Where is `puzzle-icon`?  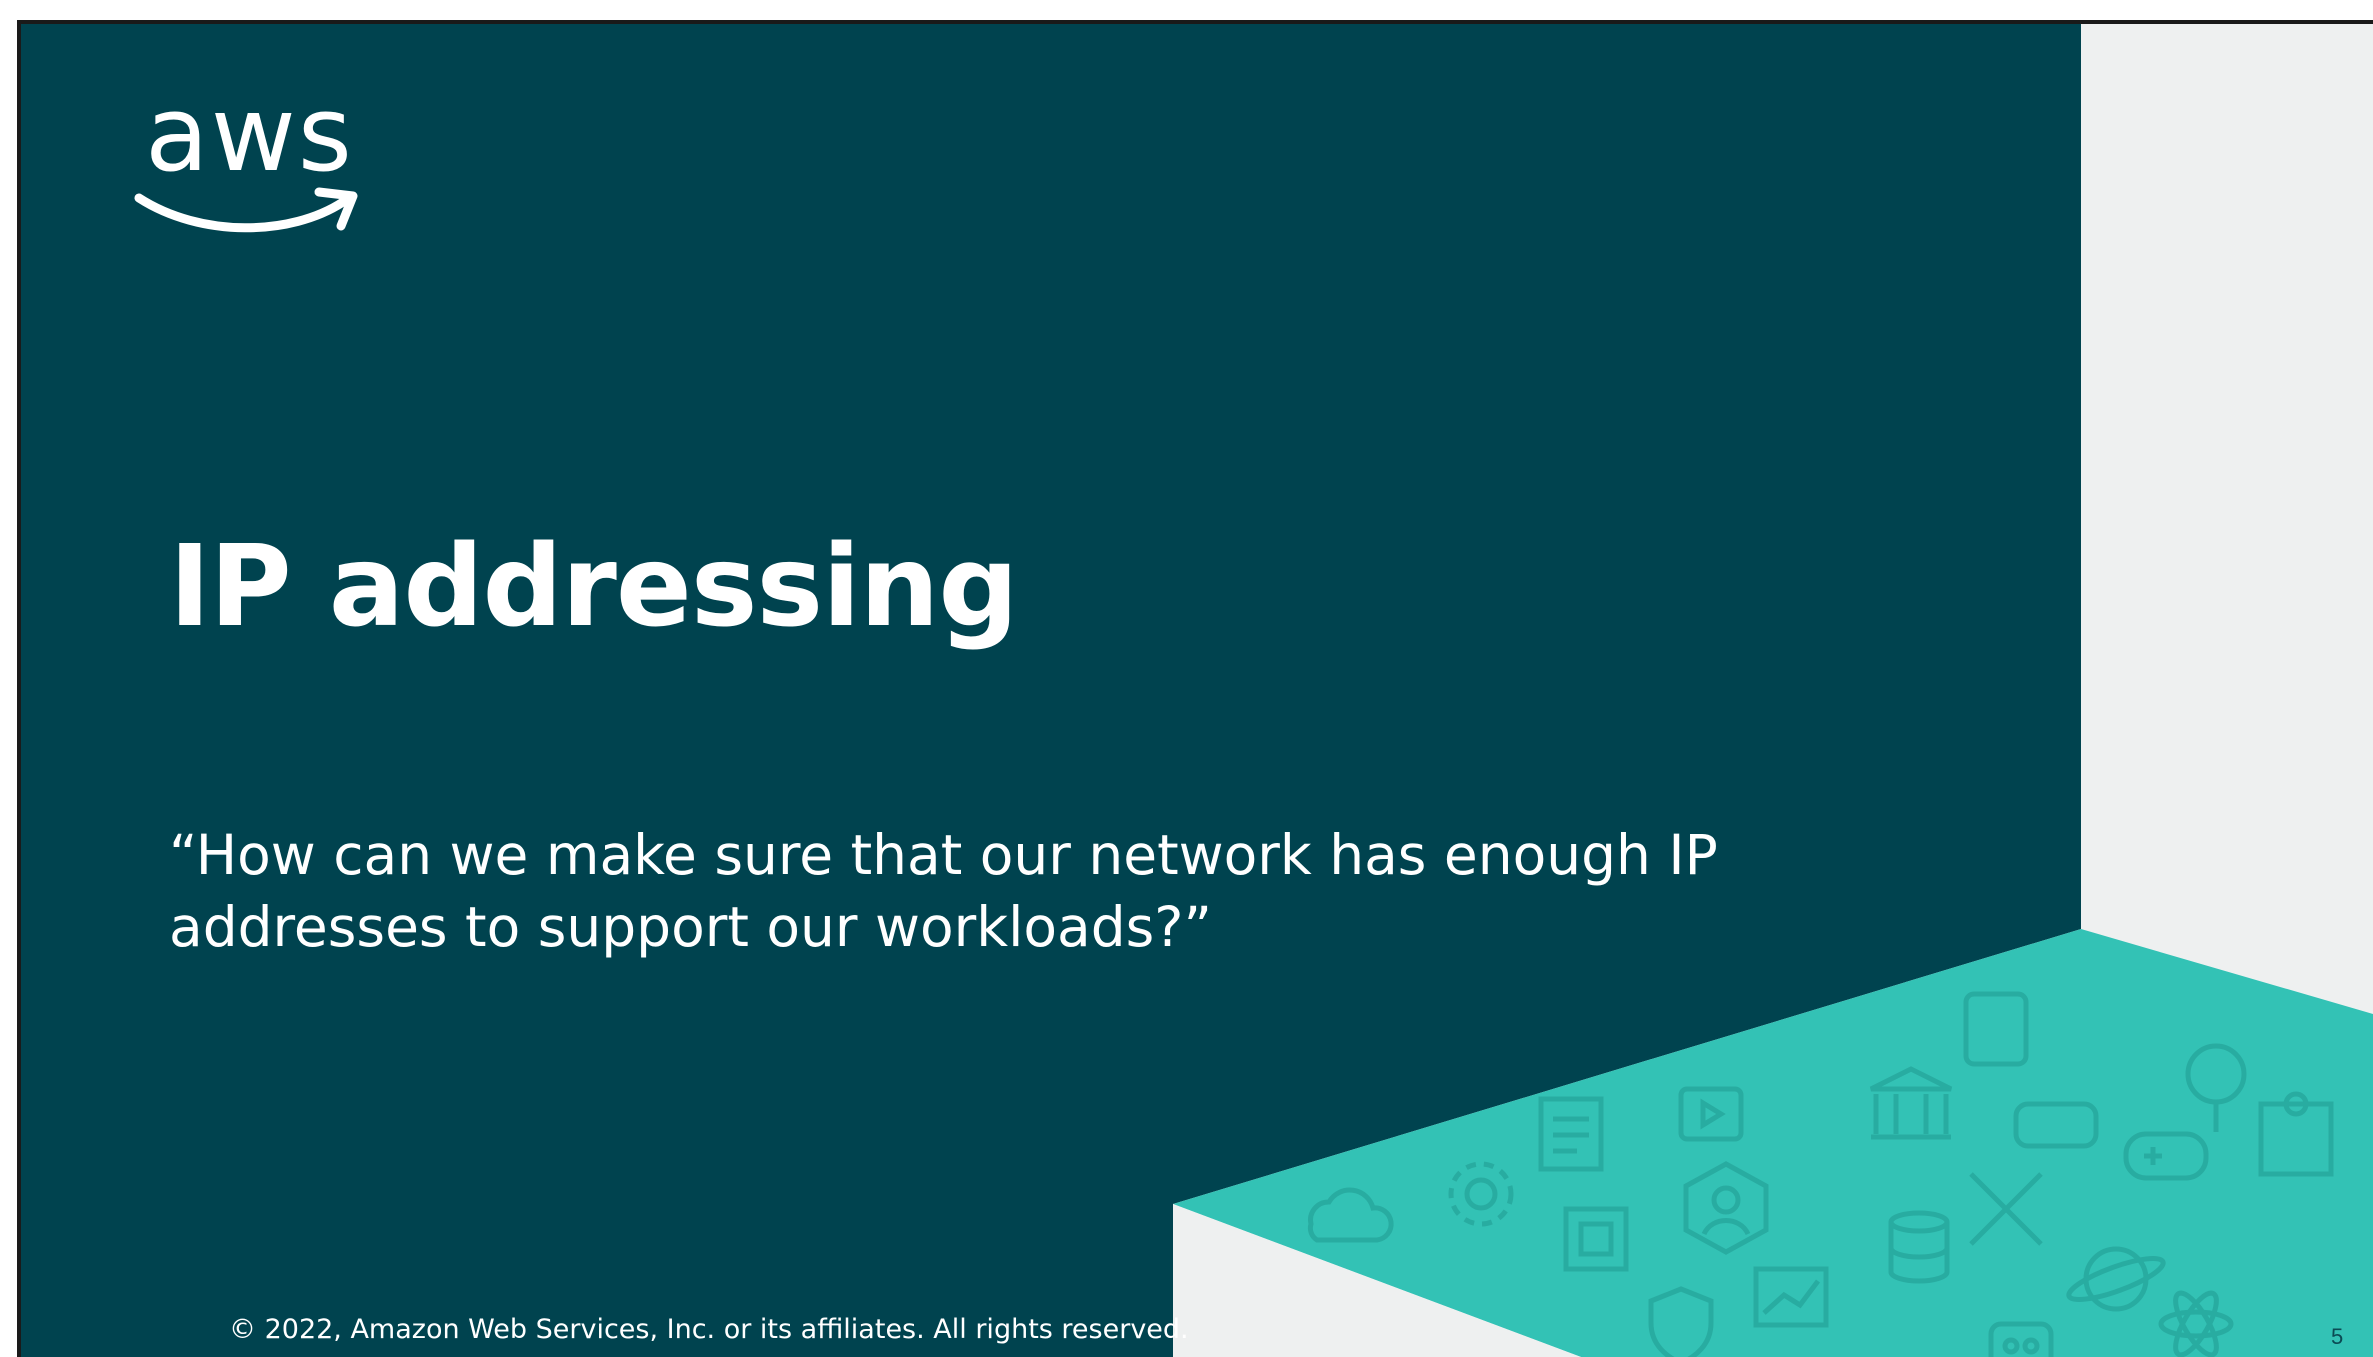
puzzle-icon is located at coordinates (2296, 1134).